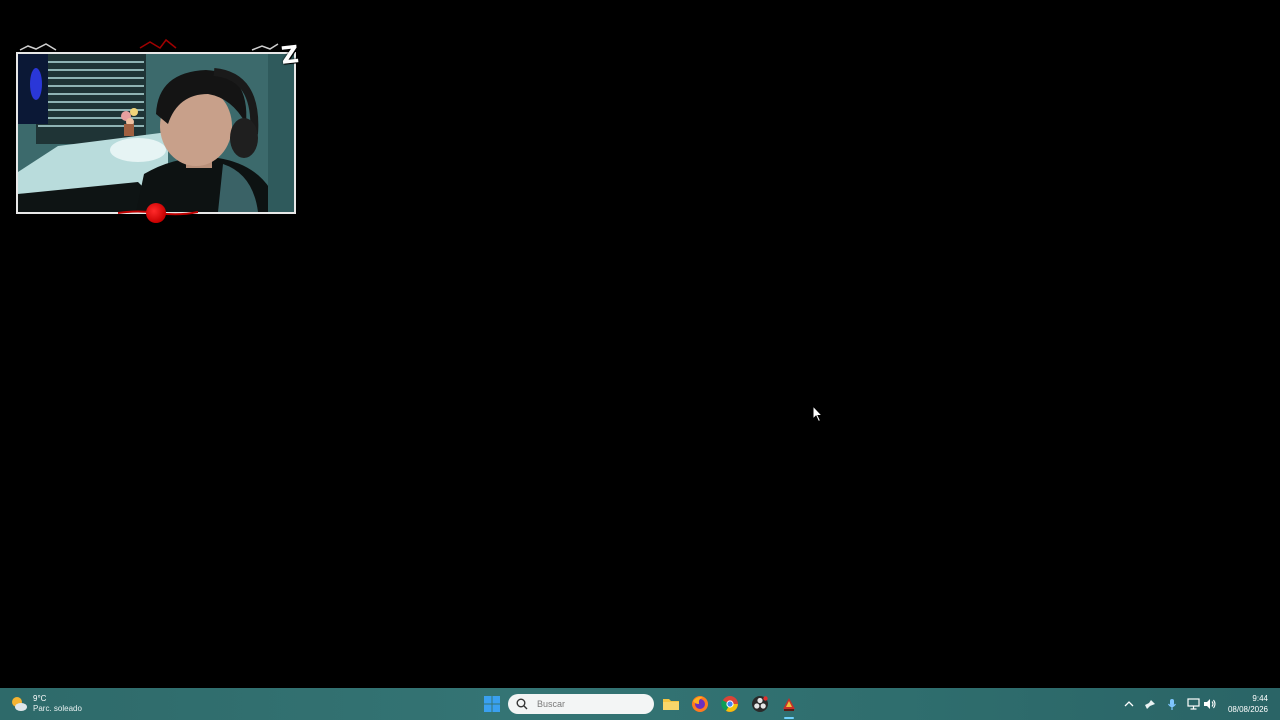 Image resolution: width=1280 pixels, height=720 pixels. Describe the element at coordinates (818, 414) in the screenshot. I see `mouse-cursor-icon` at that location.